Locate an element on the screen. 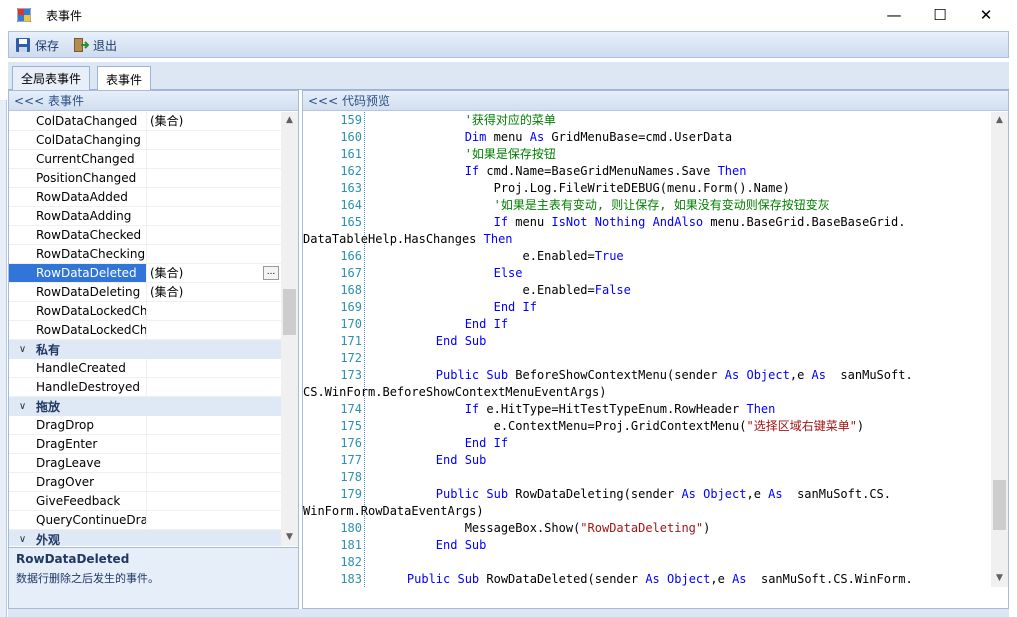 The width and height of the screenshot is (1017, 617). property-row: DragDrop is located at coordinates (145, 425).